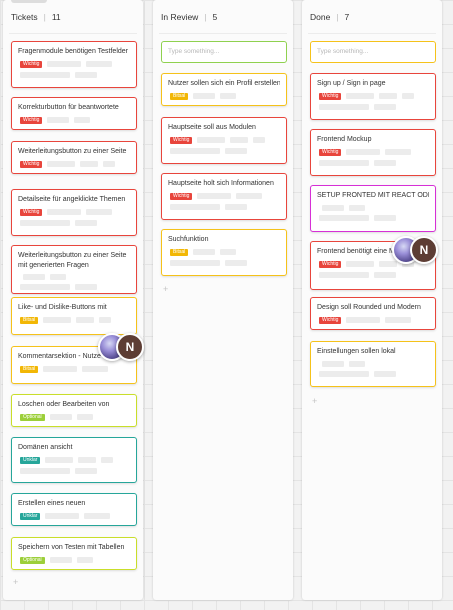 The height and width of the screenshot is (610, 453). Describe the element at coordinates (74, 410) in the screenshot. I see `ticket-card: Loschen oder Bearbeiten von Optional` at that location.